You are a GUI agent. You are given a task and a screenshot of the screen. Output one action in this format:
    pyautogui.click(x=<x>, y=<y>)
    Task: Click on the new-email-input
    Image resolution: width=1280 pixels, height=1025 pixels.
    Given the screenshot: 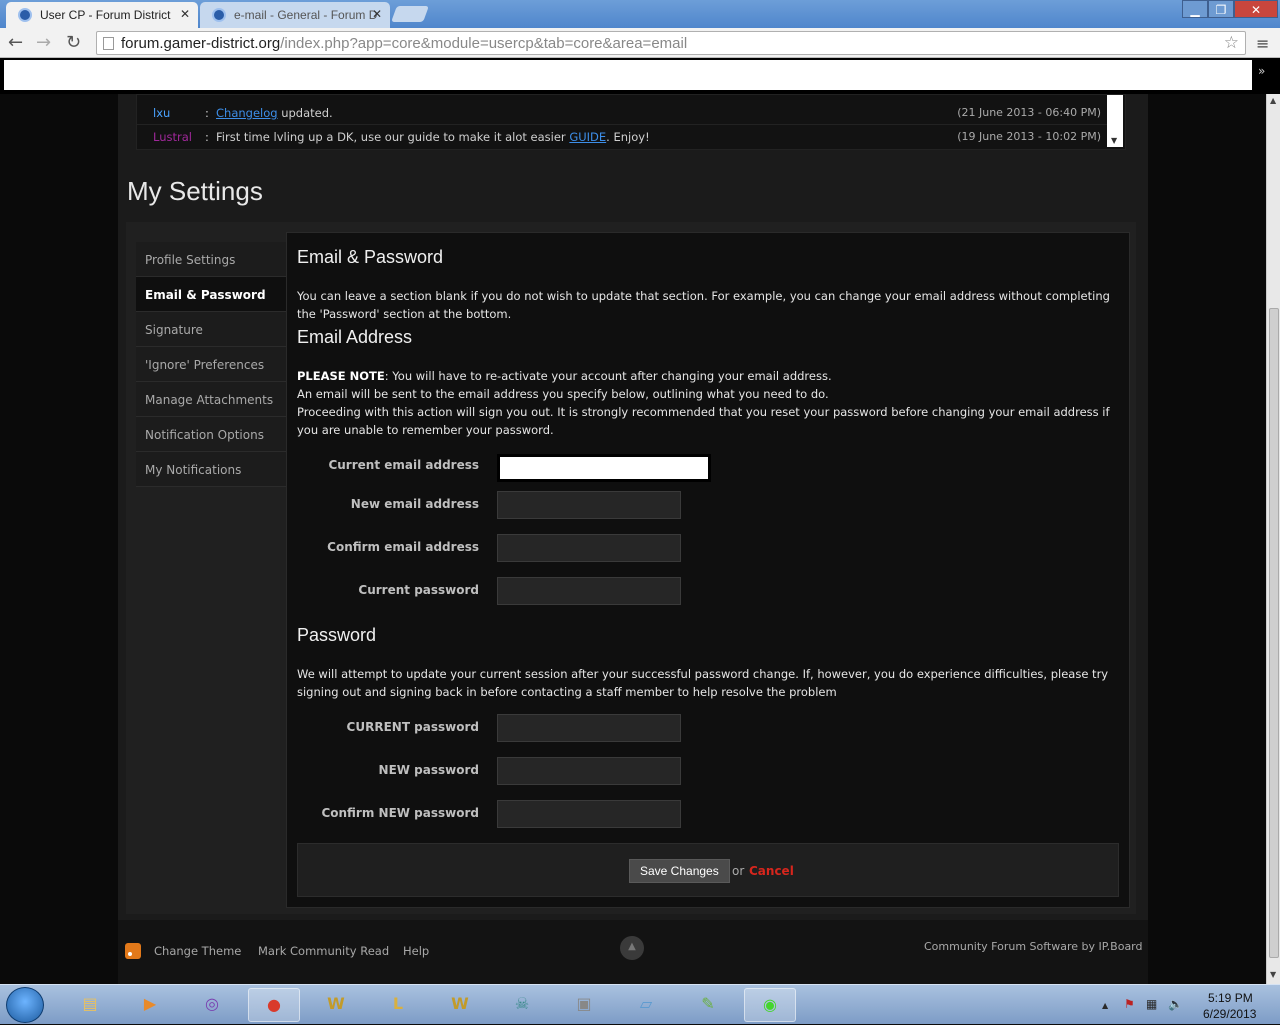 What is the action you would take?
    pyautogui.click(x=589, y=505)
    